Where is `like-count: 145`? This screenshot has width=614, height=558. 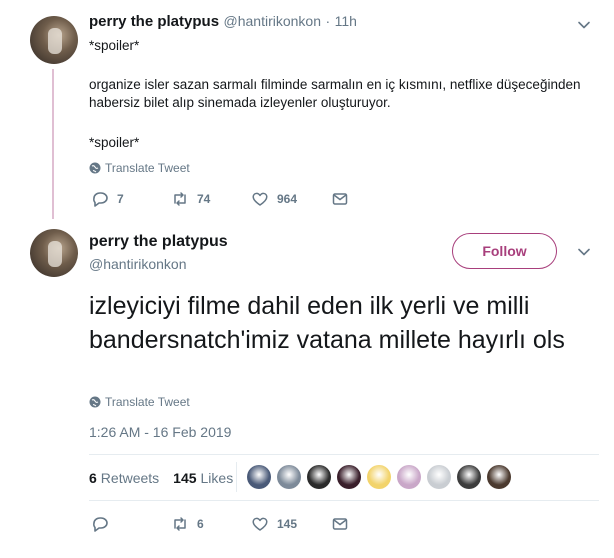 like-count: 145 is located at coordinates (287, 524).